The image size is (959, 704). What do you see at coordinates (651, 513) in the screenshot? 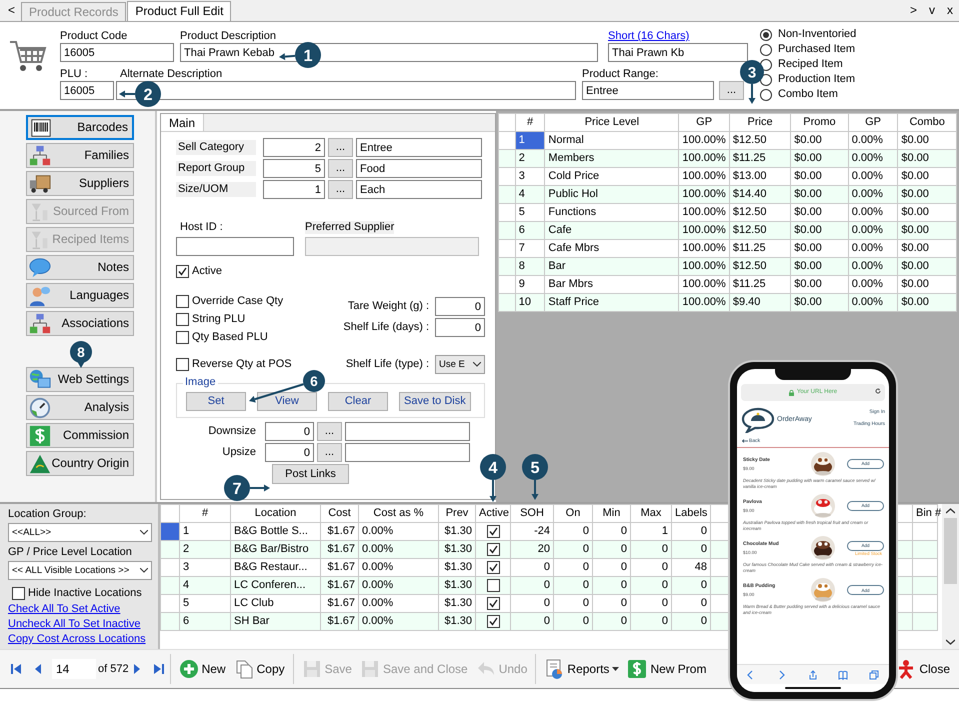
I see `column-header: Max` at bounding box center [651, 513].